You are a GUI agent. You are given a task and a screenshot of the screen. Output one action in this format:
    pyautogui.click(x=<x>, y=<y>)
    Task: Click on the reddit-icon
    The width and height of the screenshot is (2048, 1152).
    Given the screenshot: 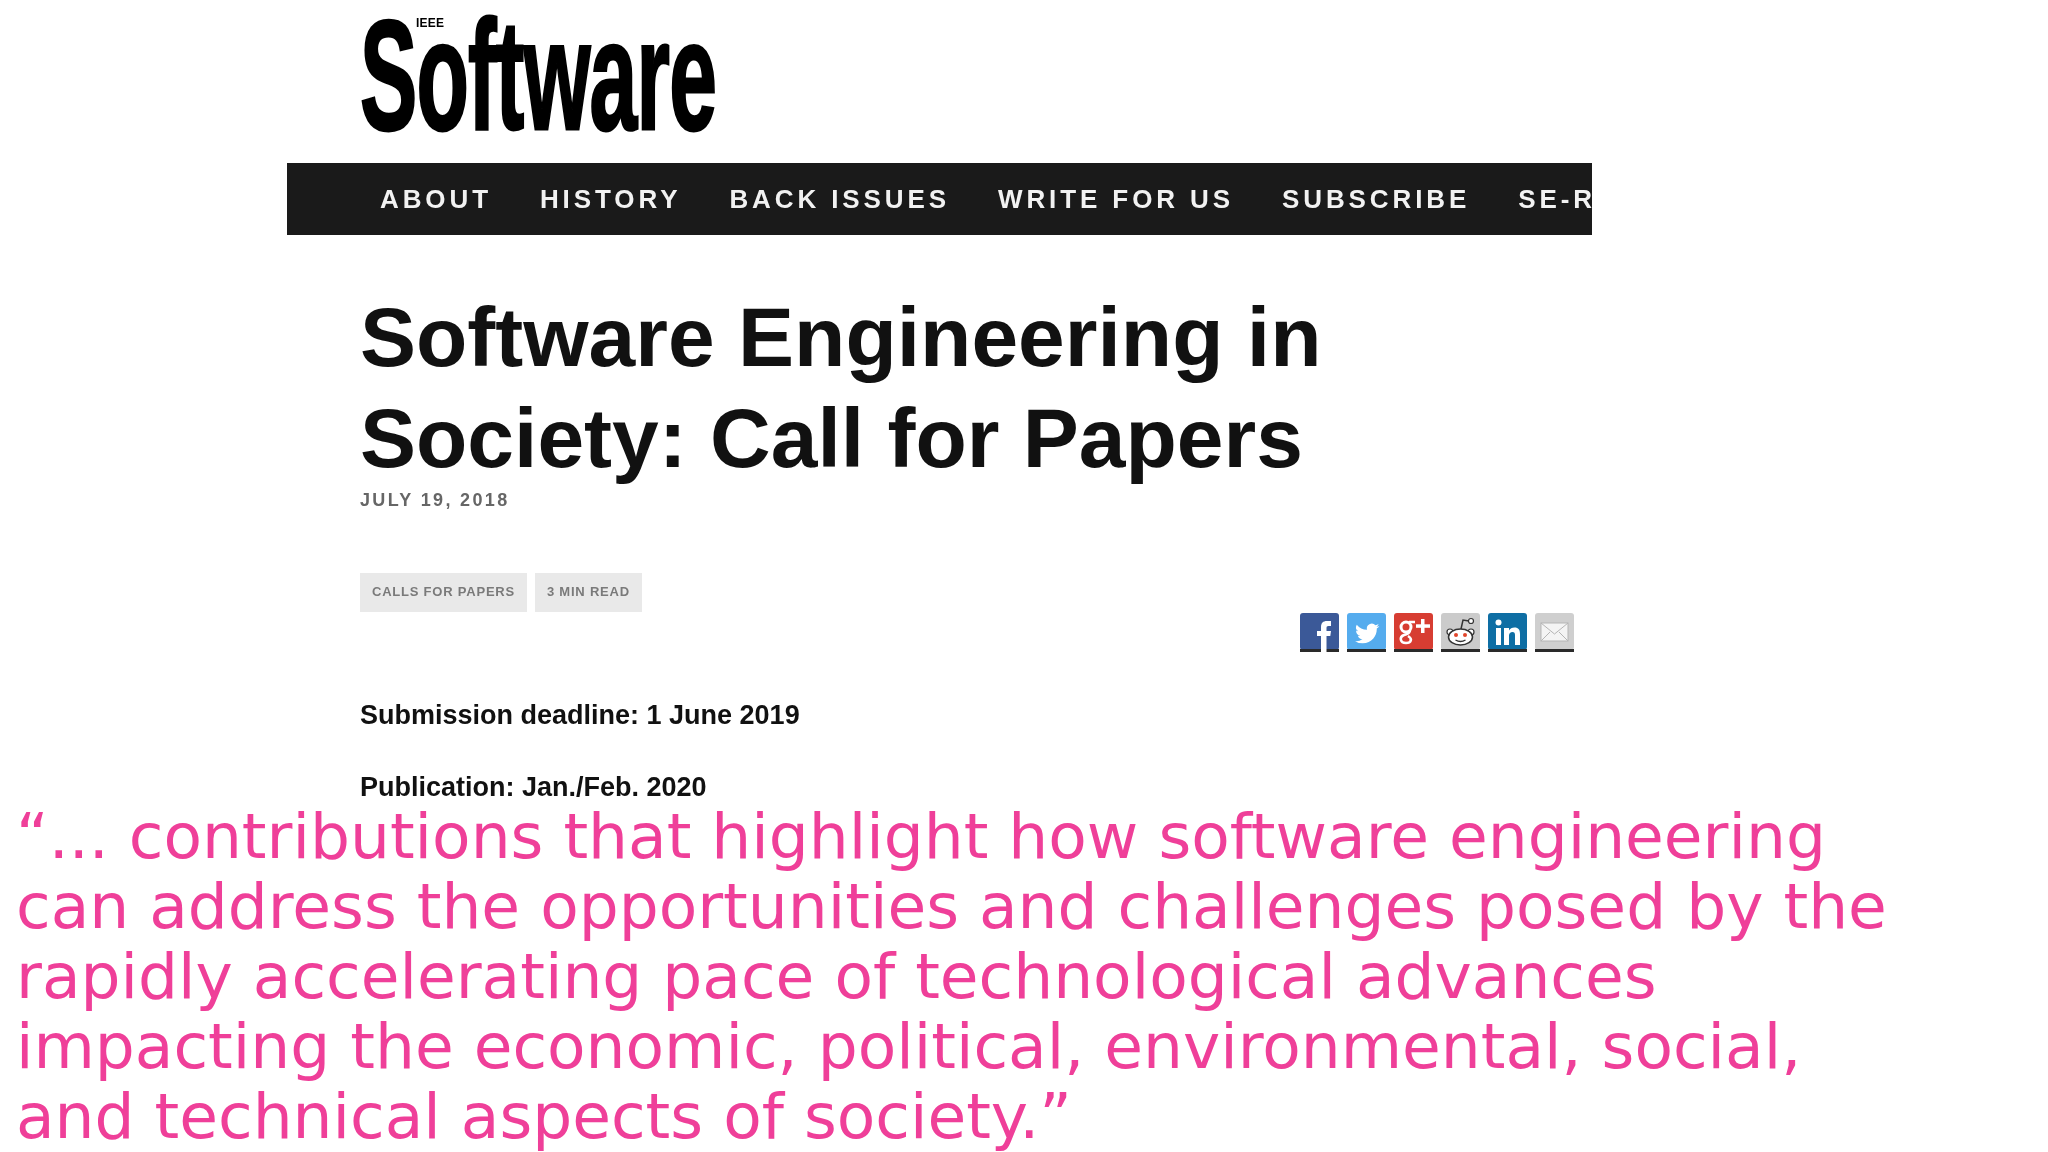 What is the action you would take?
    pyautogui.click(x=1460, y=632)
    